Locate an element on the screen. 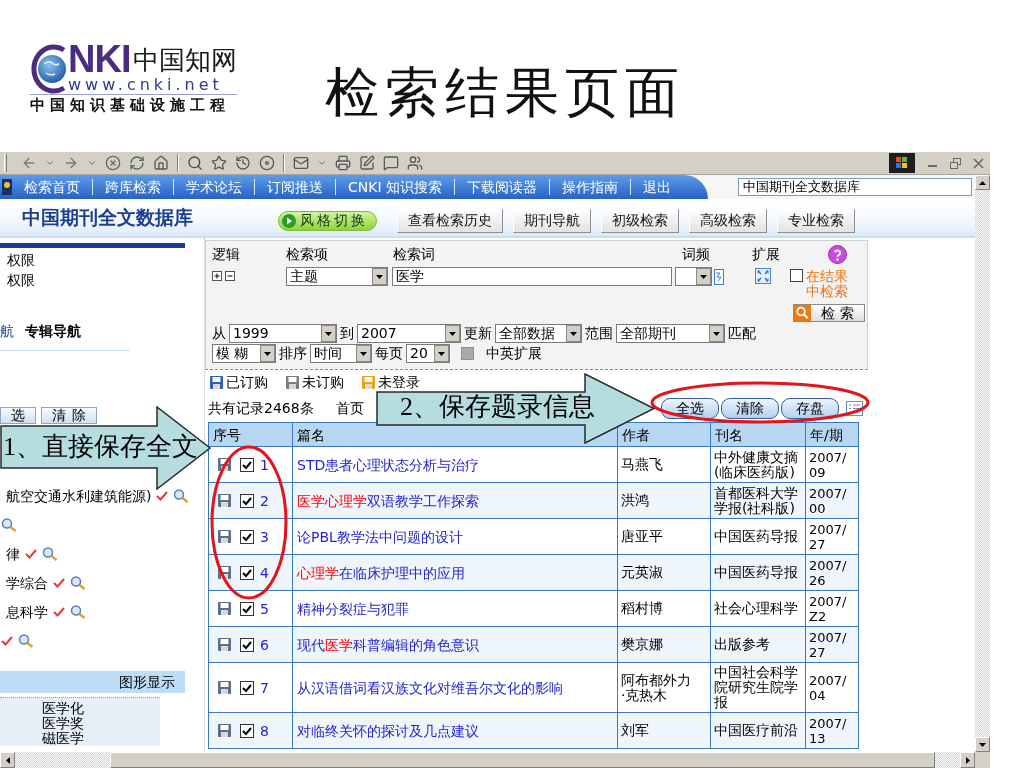 This screenshot has height=768, width=1024. minus-icon is located at coordinates (230, 276).